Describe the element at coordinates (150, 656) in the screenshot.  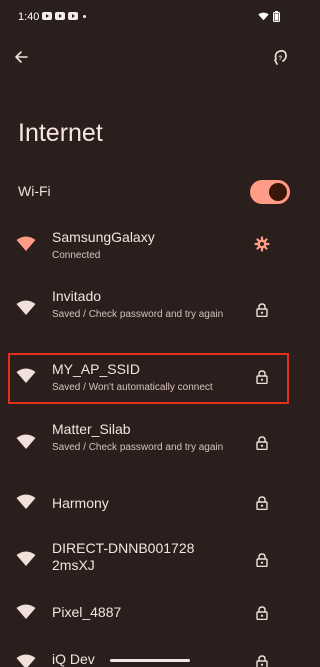
I see `network-item-iq-dev: iQ Dev` at that location.